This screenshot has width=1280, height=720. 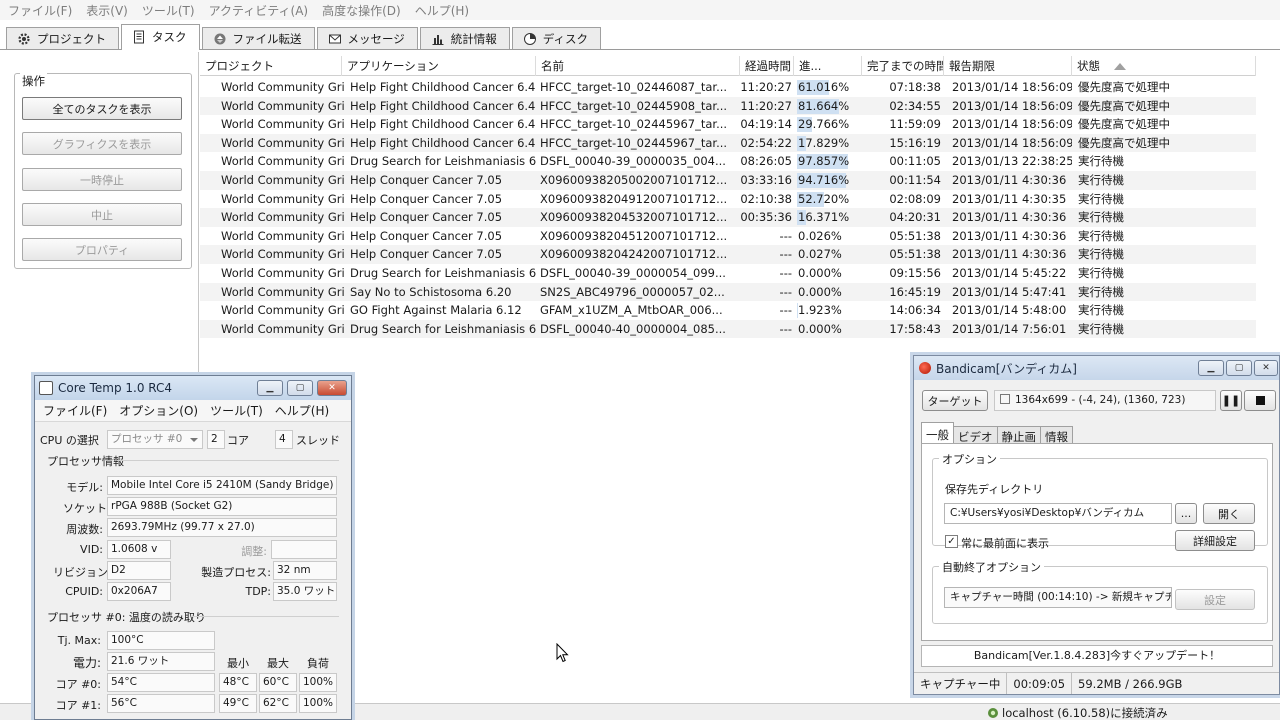 What do you see at coordinates (1124, 87) in the screenshot?
I see `task-state: 優先度高で処理中` at bounding box center [1124, 87].